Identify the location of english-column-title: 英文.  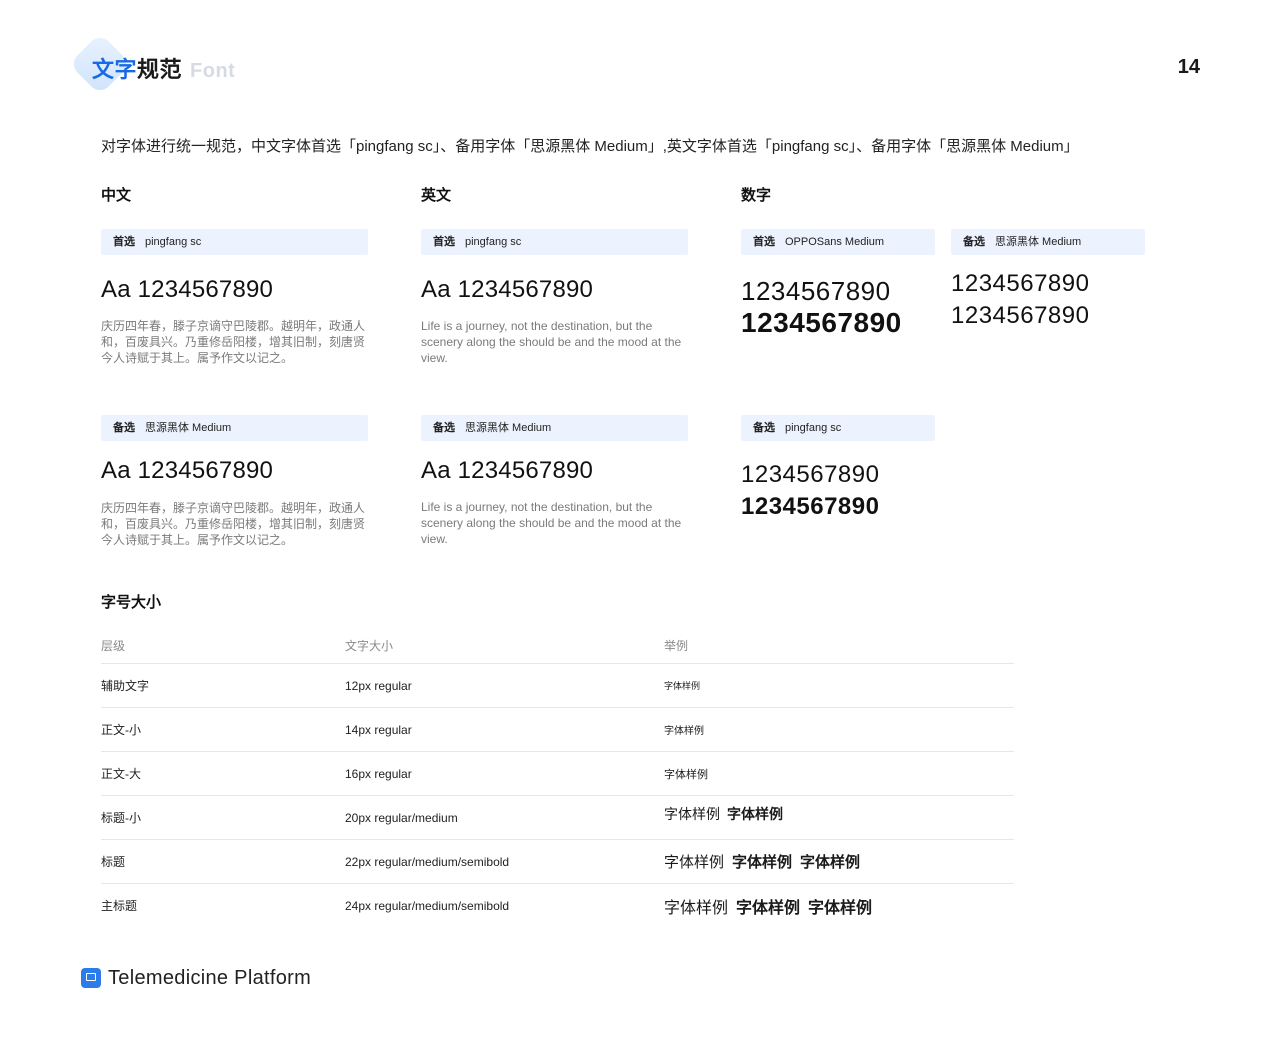
(436, 195).